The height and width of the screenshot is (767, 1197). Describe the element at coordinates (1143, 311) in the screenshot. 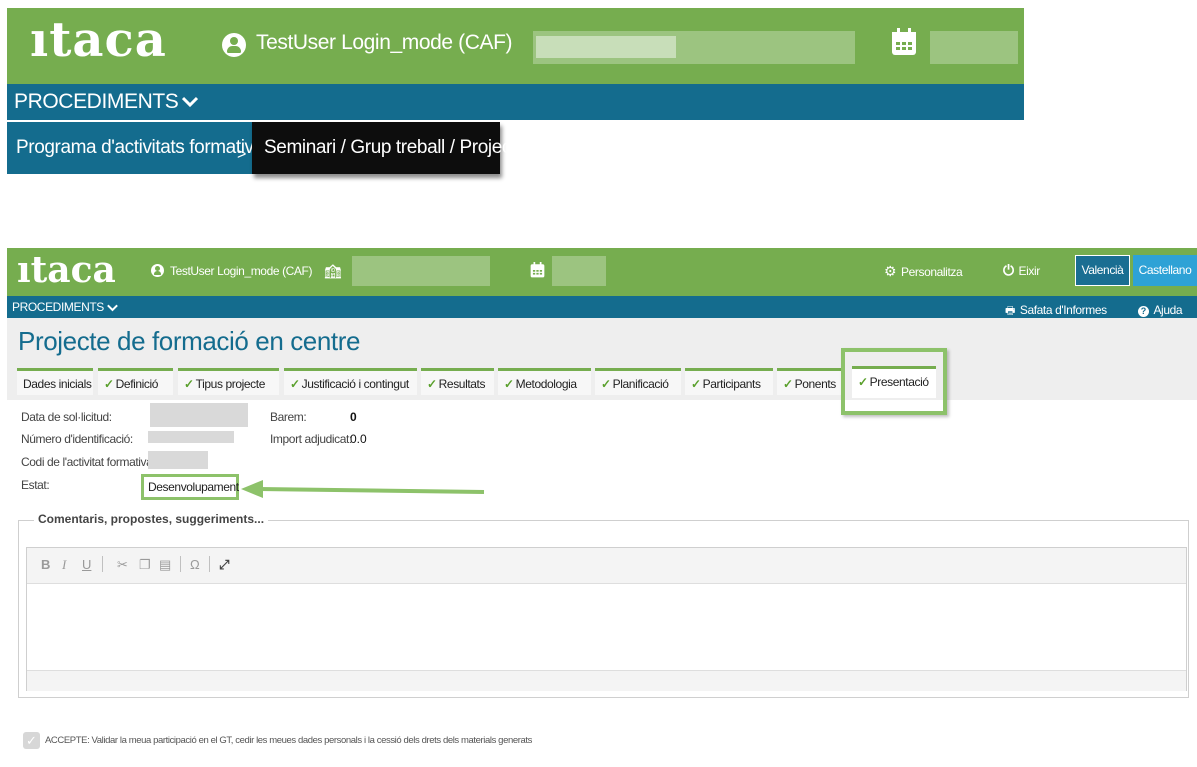

I see `help-icon: ?` at that location.